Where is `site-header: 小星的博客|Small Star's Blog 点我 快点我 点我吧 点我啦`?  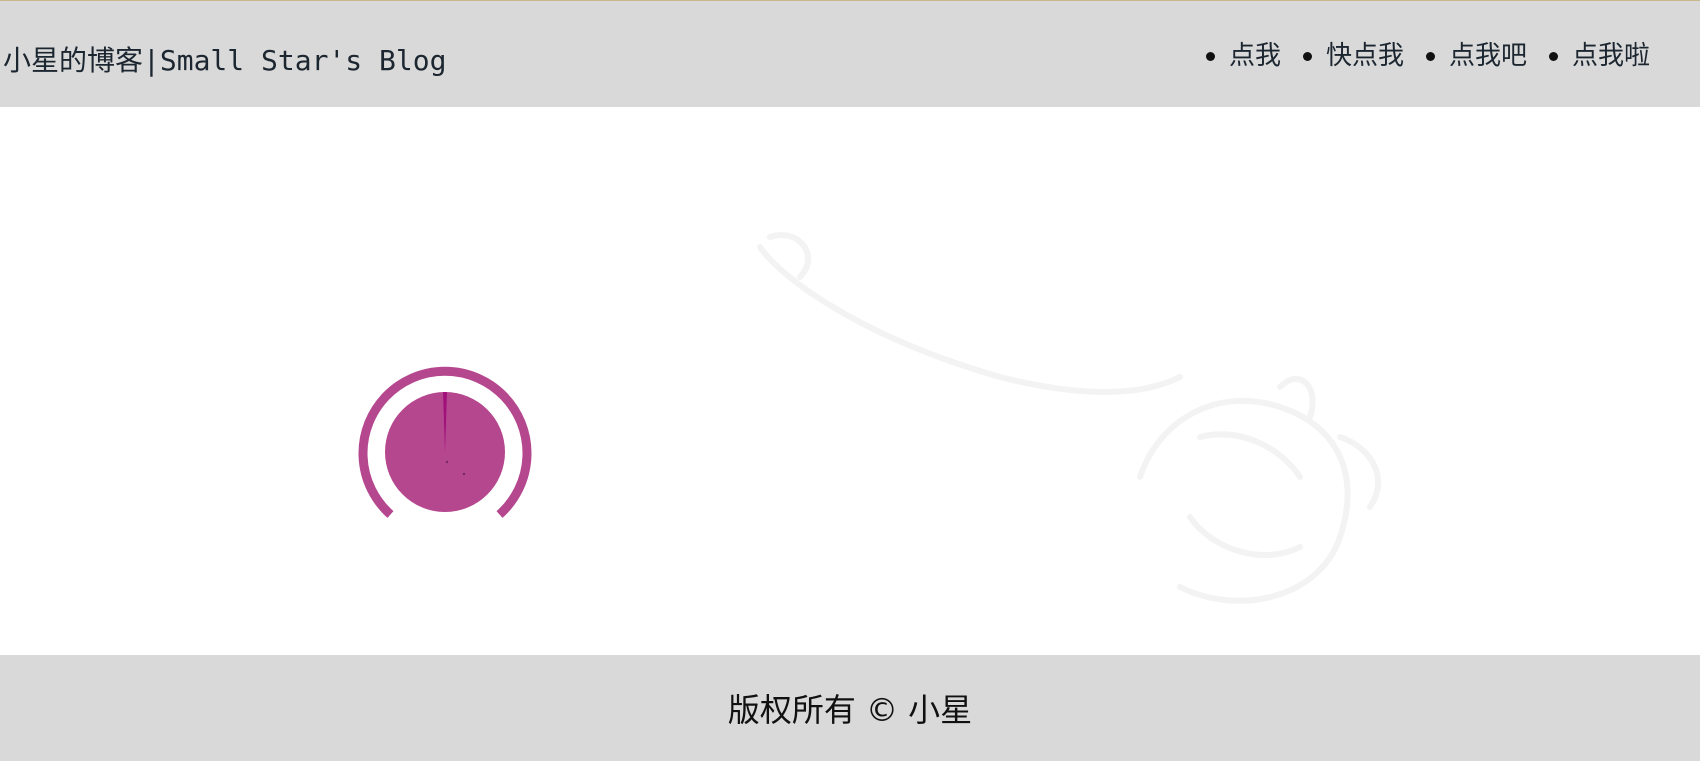 site-header: 小星的博客|Small Star's Blog 点我 快点我 点我吧 点我啦 is located at coordinates (850, 54).